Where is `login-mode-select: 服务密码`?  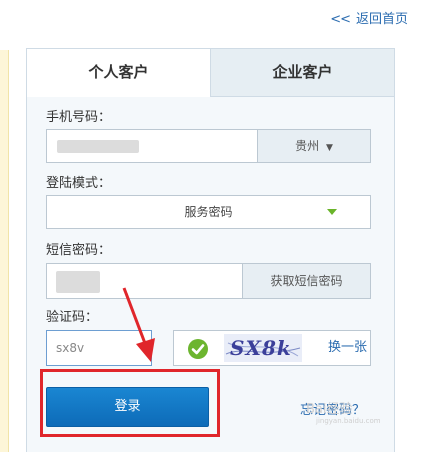
login-mode-select: 服务密码 is located at coordinates (208, 212).